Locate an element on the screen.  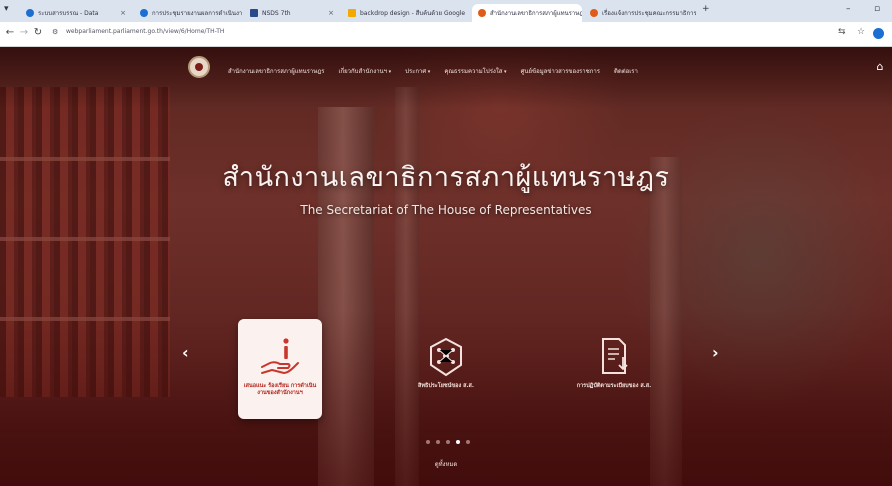
site-logo is located at coordinates (199, 67).